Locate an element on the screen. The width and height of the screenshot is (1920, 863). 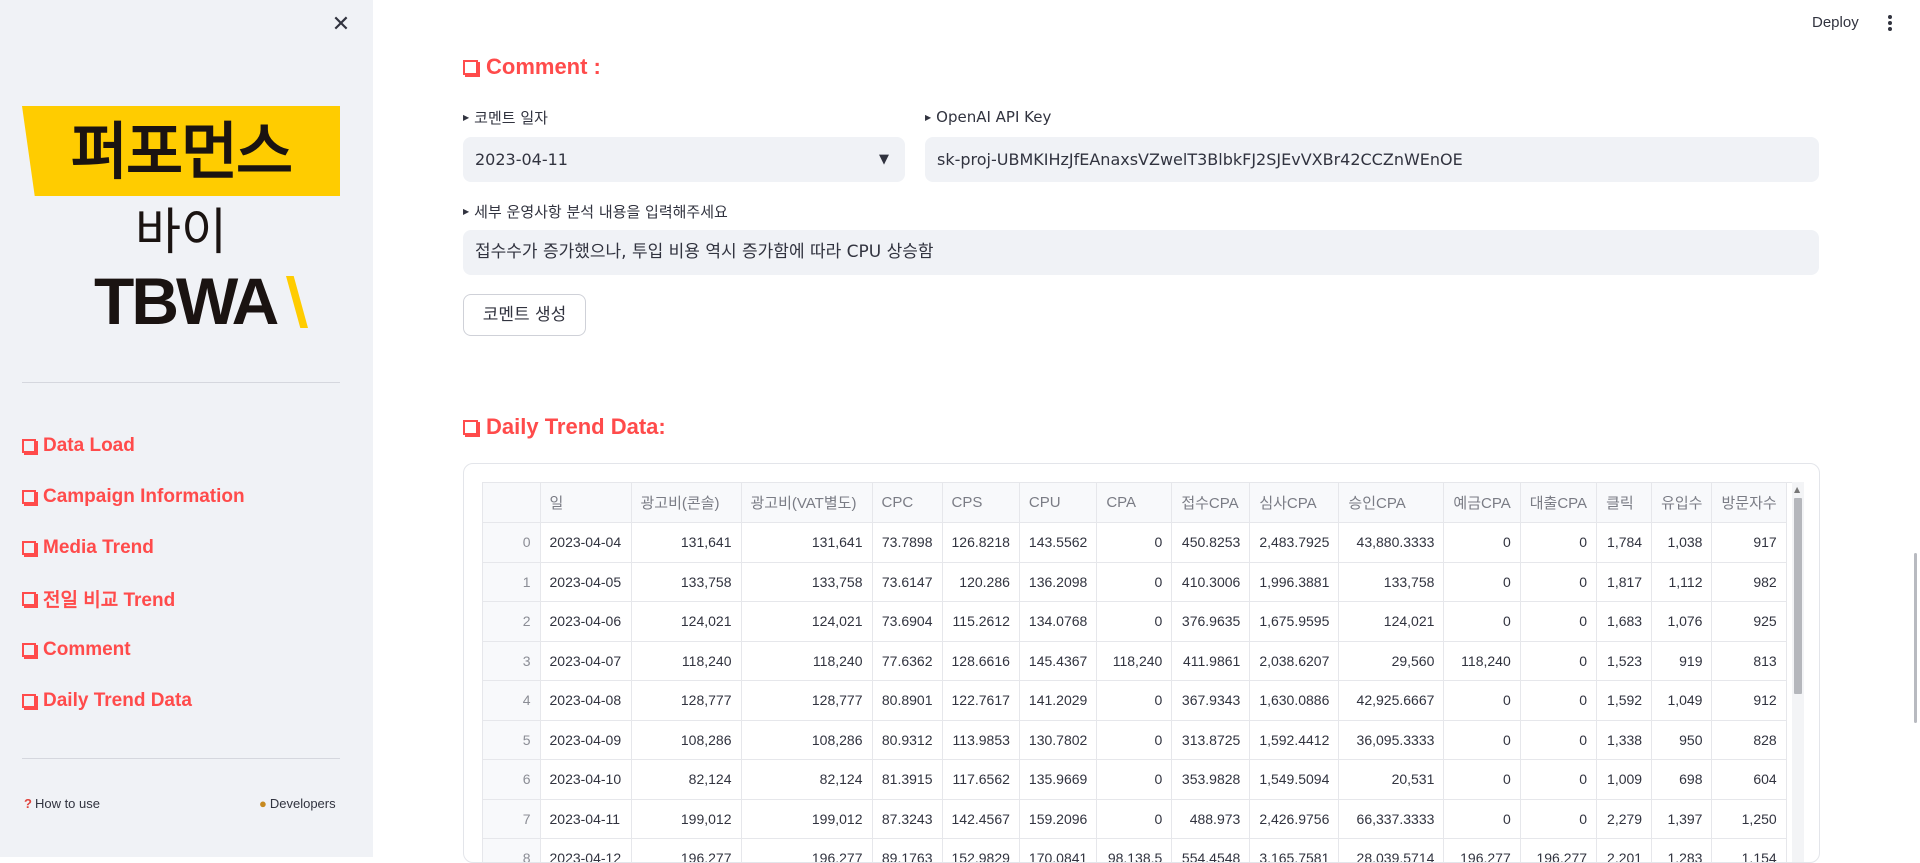
table-cell: 159.2096 is located at coordinates (1057, 819).